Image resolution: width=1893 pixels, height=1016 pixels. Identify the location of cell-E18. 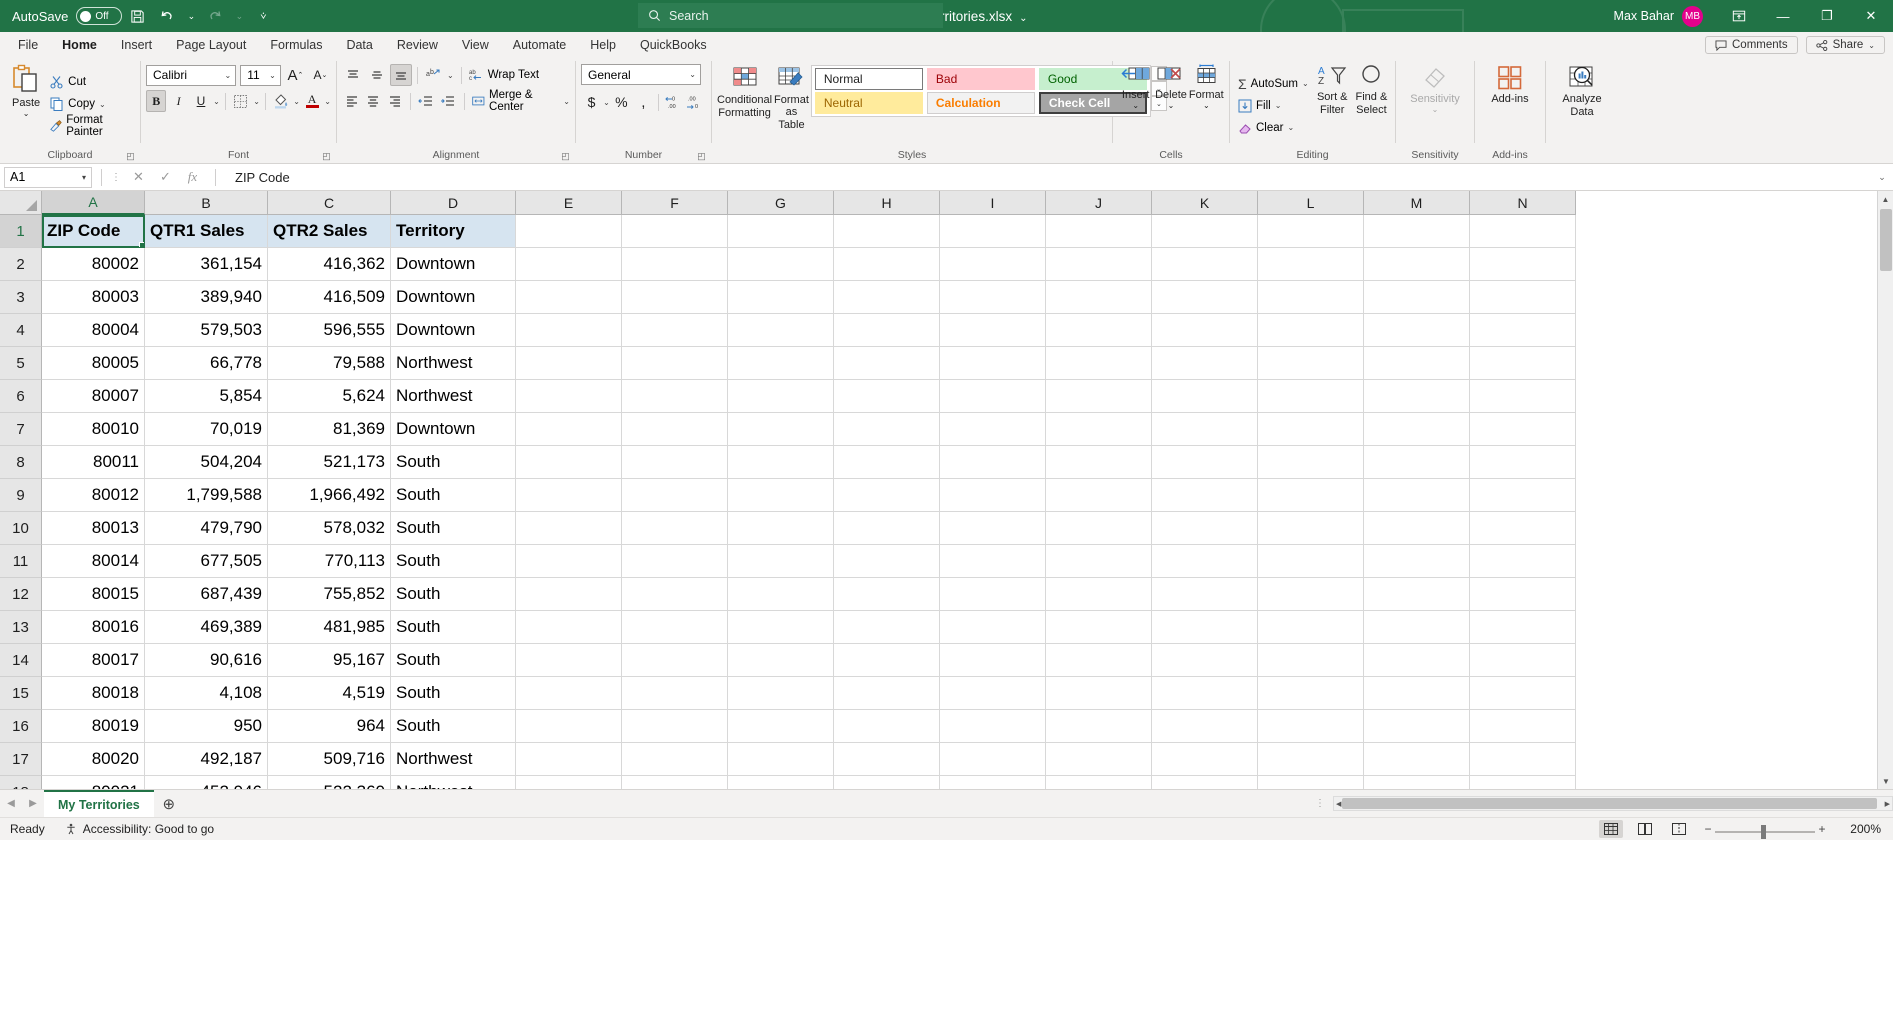
(569, 782).